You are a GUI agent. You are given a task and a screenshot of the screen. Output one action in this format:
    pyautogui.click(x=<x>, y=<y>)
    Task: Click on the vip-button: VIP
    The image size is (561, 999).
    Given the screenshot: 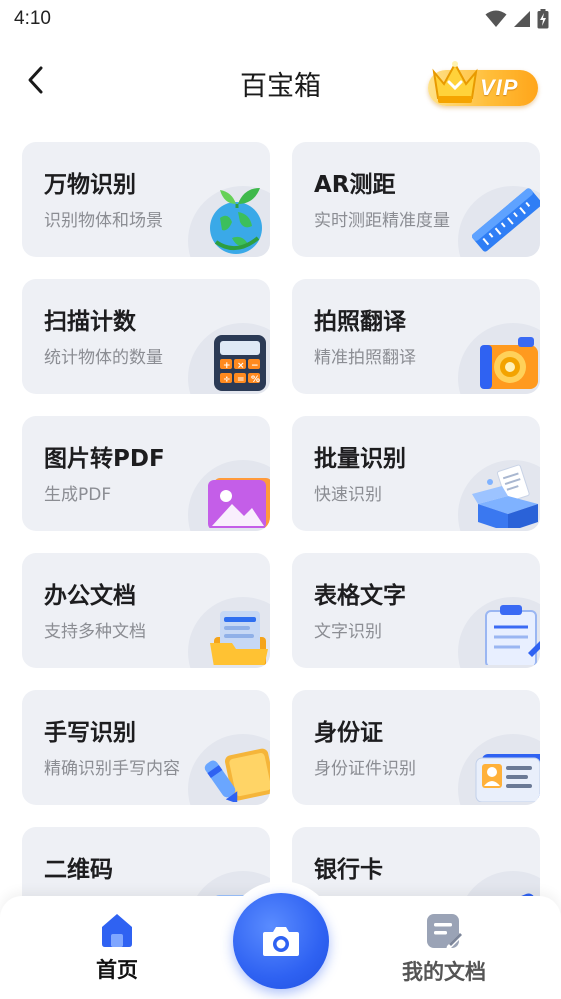 What is the action you would take?
    pyautogui.click(x=478, y=83)
    